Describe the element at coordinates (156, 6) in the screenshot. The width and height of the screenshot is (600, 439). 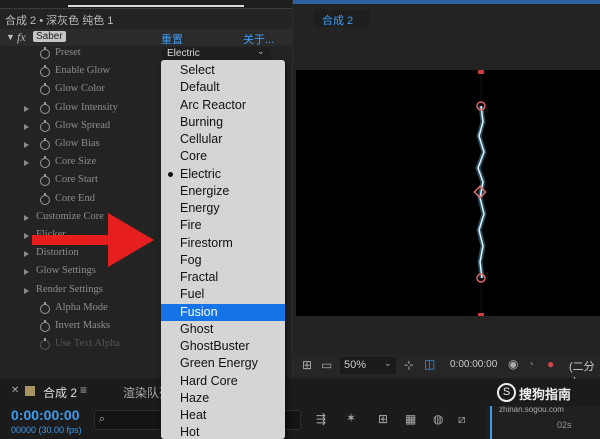
I see `active-tab-indicator` at that location.